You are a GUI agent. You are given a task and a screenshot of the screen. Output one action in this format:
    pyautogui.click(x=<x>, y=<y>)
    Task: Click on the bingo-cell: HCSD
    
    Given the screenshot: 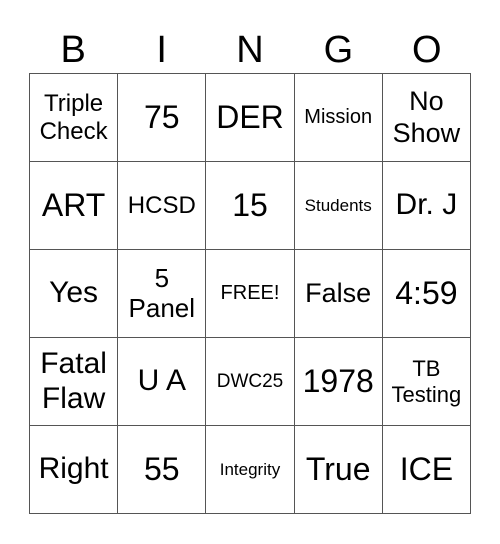 What is the action you would take?
    pyautogui.click(x=162, y=206)
    